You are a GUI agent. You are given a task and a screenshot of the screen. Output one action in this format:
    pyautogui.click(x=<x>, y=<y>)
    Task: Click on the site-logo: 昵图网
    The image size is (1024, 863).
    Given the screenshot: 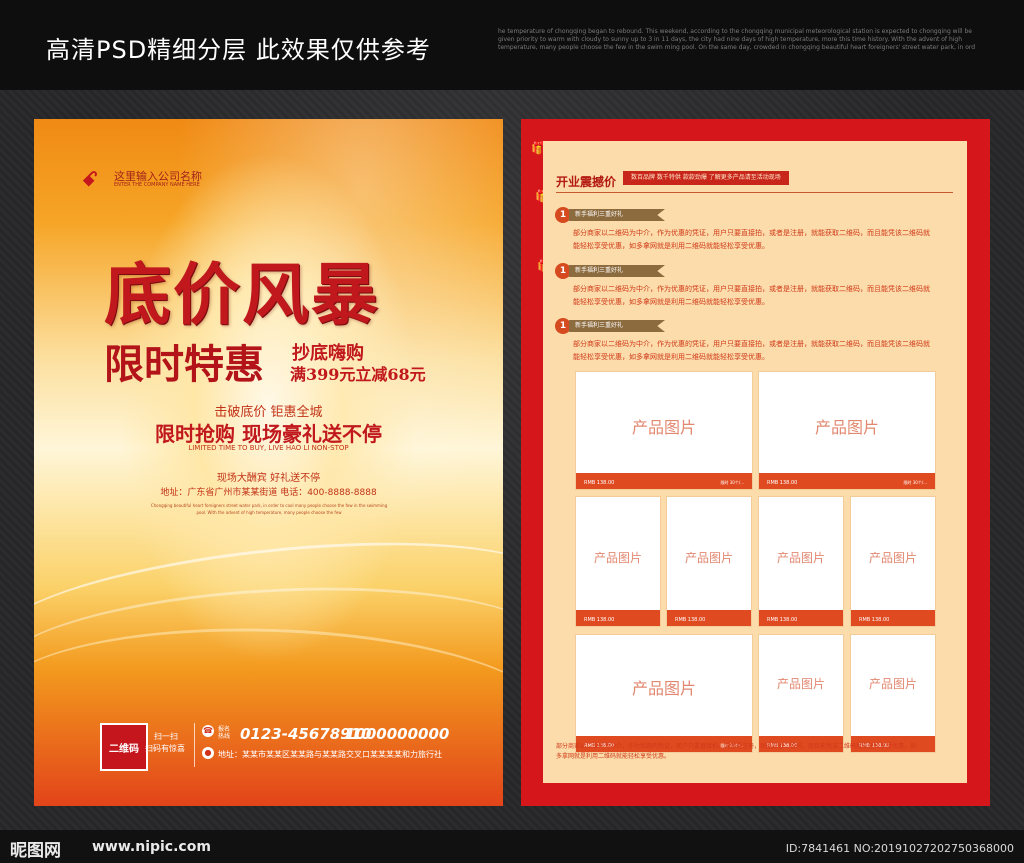 What is the action you would take?
    pyautogui.click(x=35, y=851)
    